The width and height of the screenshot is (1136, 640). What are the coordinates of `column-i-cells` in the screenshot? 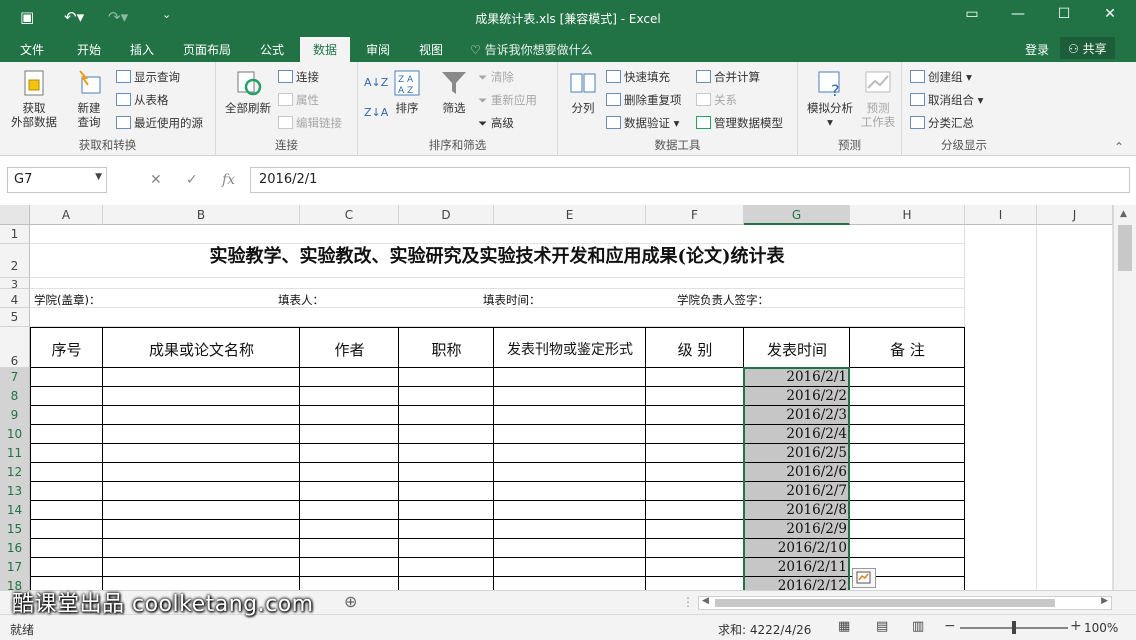 It's located at (1001, 407).